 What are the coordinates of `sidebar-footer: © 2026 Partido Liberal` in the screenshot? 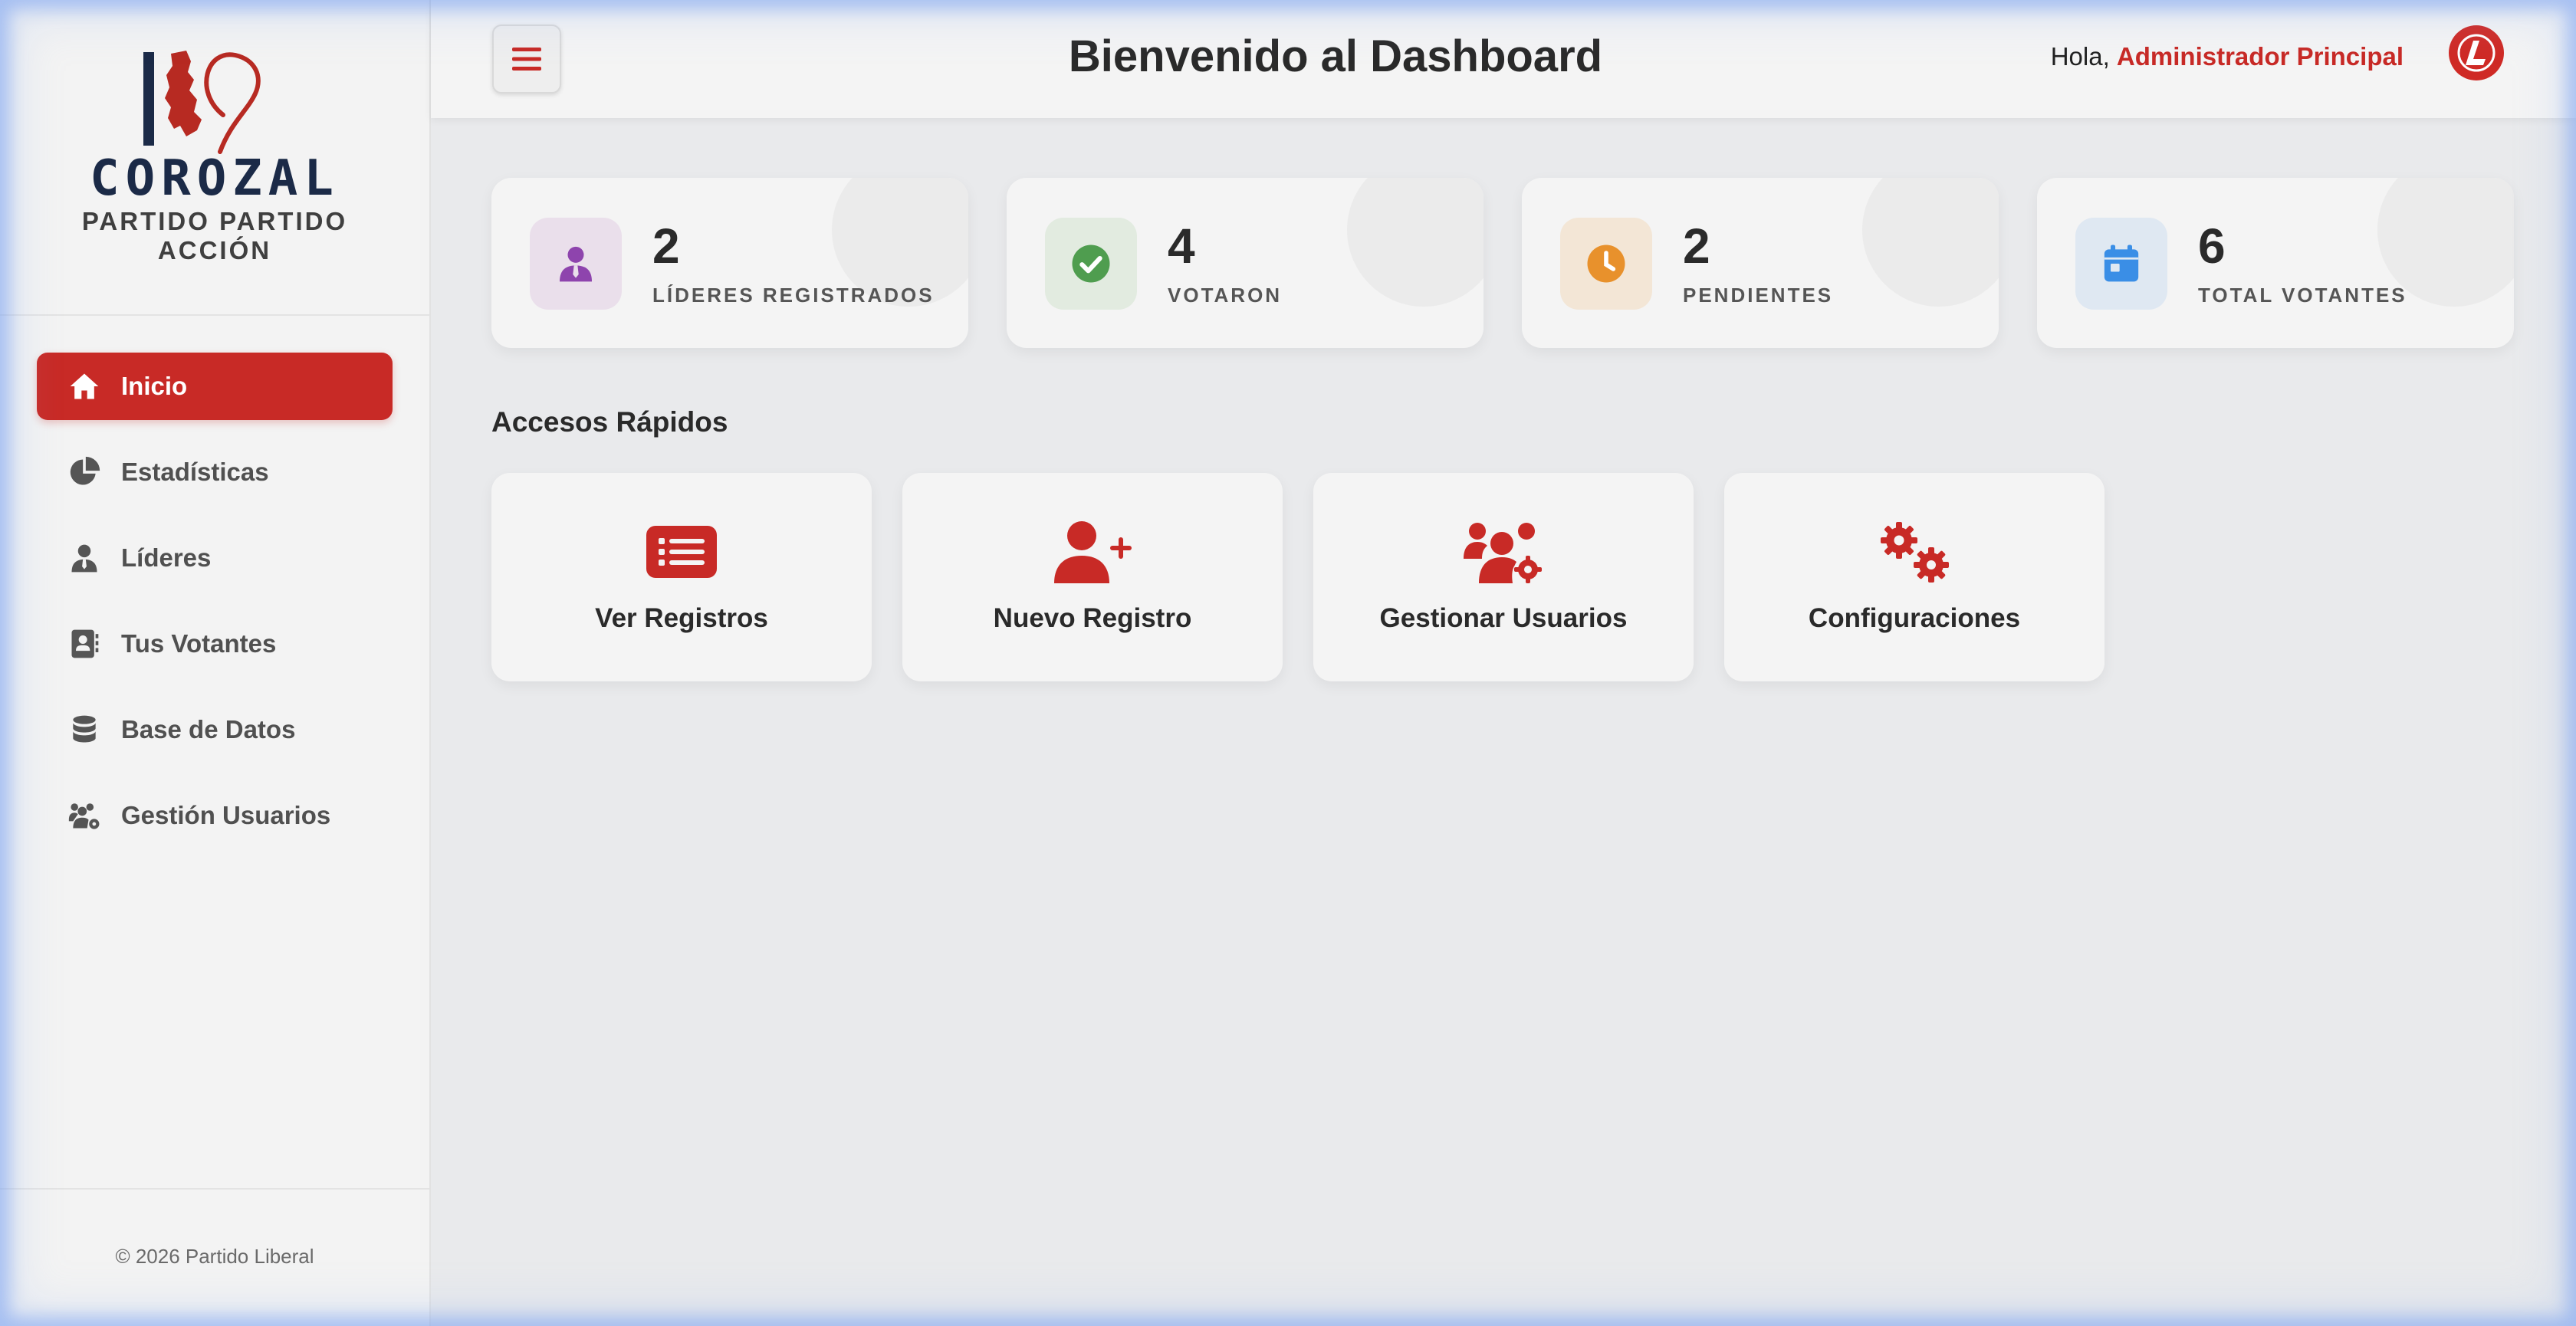 It's located at (215, 1257).